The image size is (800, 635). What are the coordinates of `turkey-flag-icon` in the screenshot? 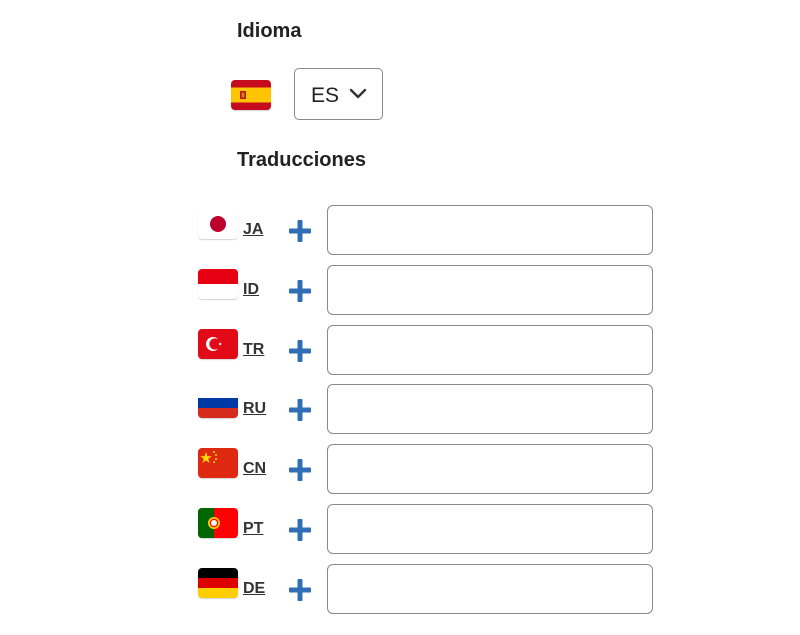 It's located at (218, 344).